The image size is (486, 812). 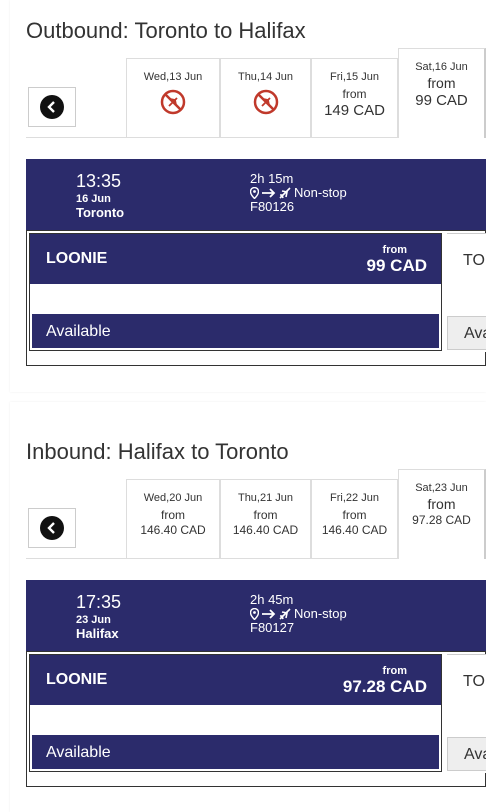 What do you see at coordinates (166, 30) in the screenshot?
I see `outbound-title: Outbound: Toronto to Halifax` at bounding box center [166, 30].